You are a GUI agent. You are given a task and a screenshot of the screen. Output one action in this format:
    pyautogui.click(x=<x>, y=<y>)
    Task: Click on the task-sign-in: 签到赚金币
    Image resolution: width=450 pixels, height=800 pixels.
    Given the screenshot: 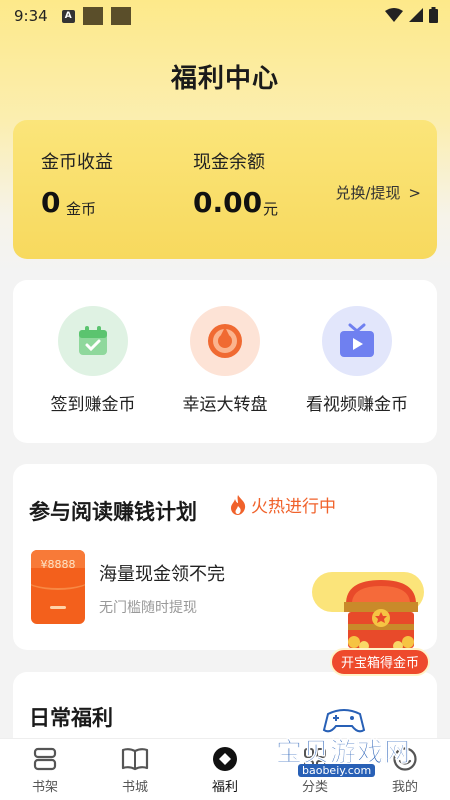 What is the action you would take?
    pyautogui.click(x=93, y=360)
    